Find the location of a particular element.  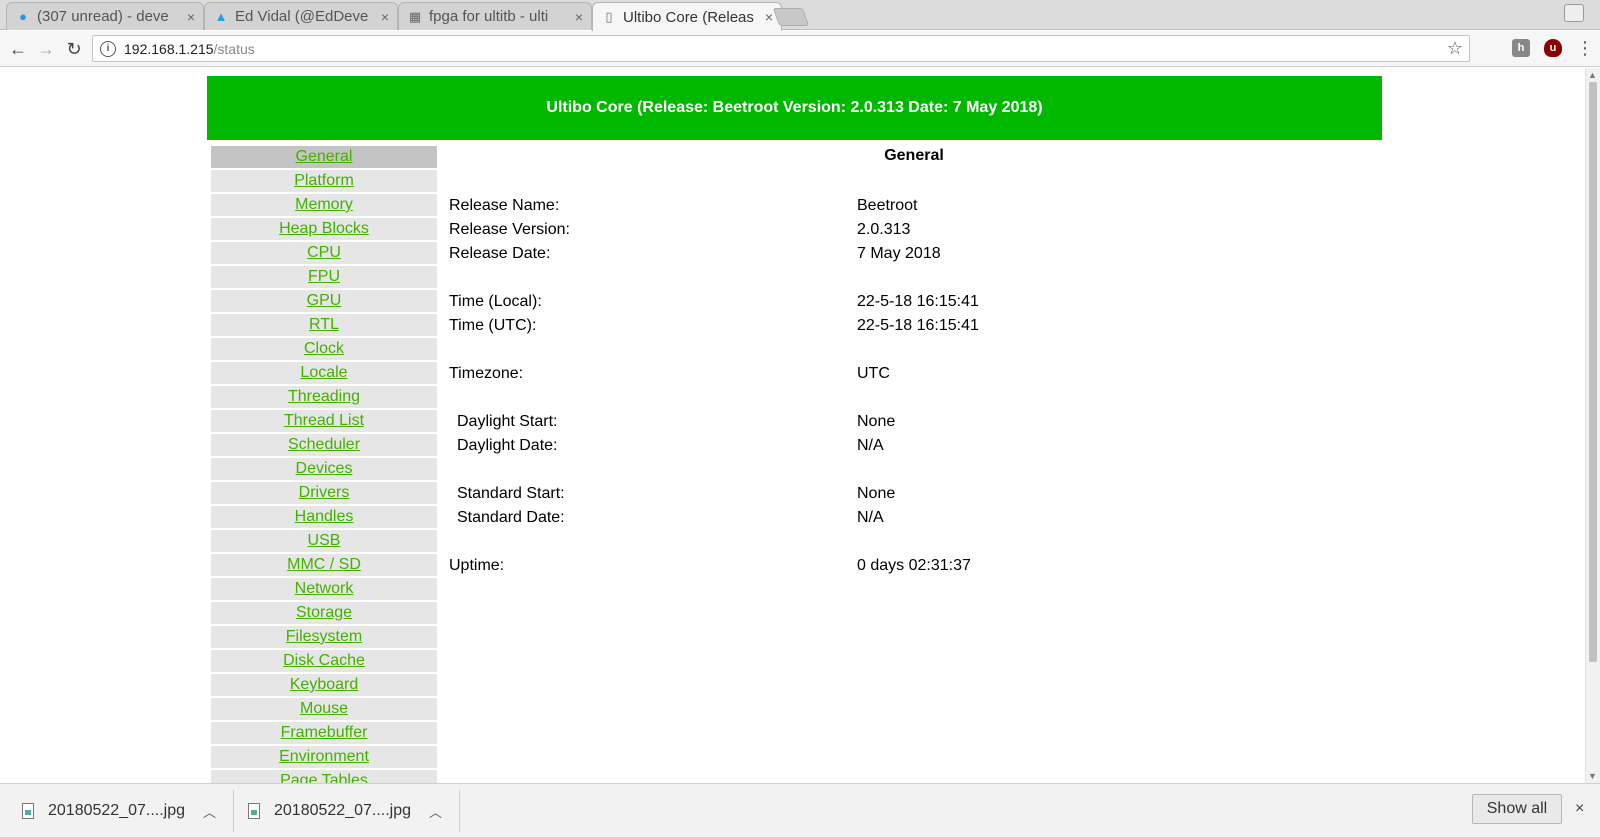

menu-kebab-icon: ⋮ is located at coordinates (1585, 48).